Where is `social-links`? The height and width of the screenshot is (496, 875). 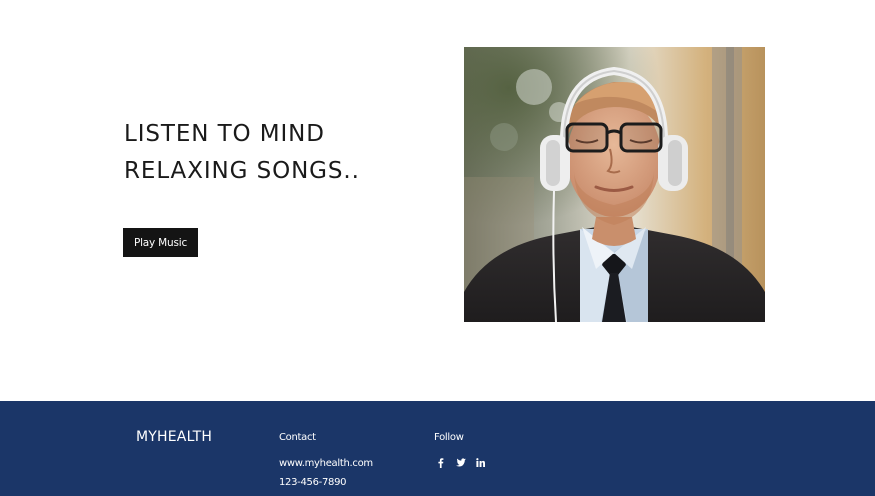
social-links is located at coordinates (460, 462).